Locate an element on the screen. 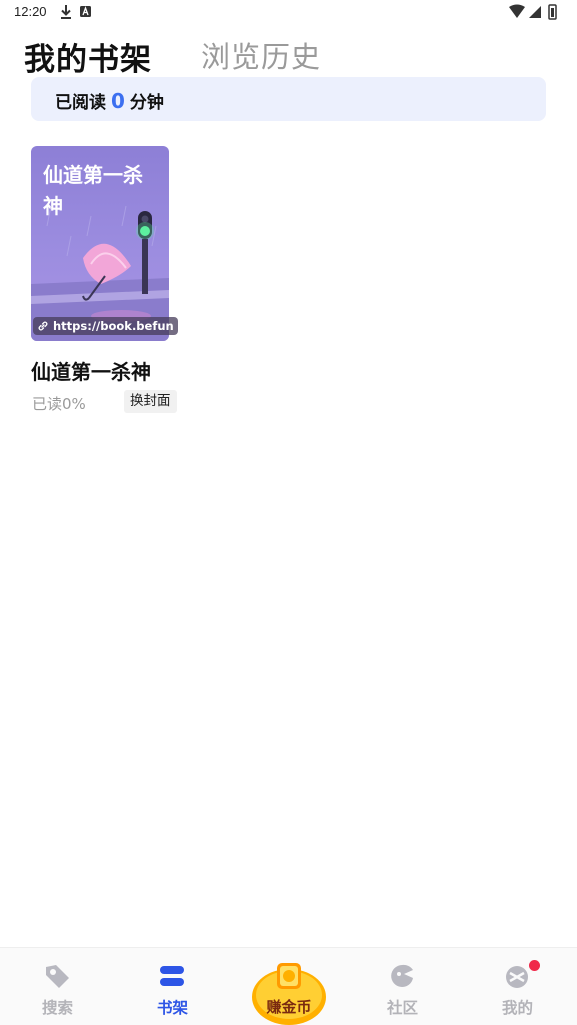 Image resolution: width=577 pixels, height=1025 pixels. notification-a-icon is located at coordinates (85, 11).